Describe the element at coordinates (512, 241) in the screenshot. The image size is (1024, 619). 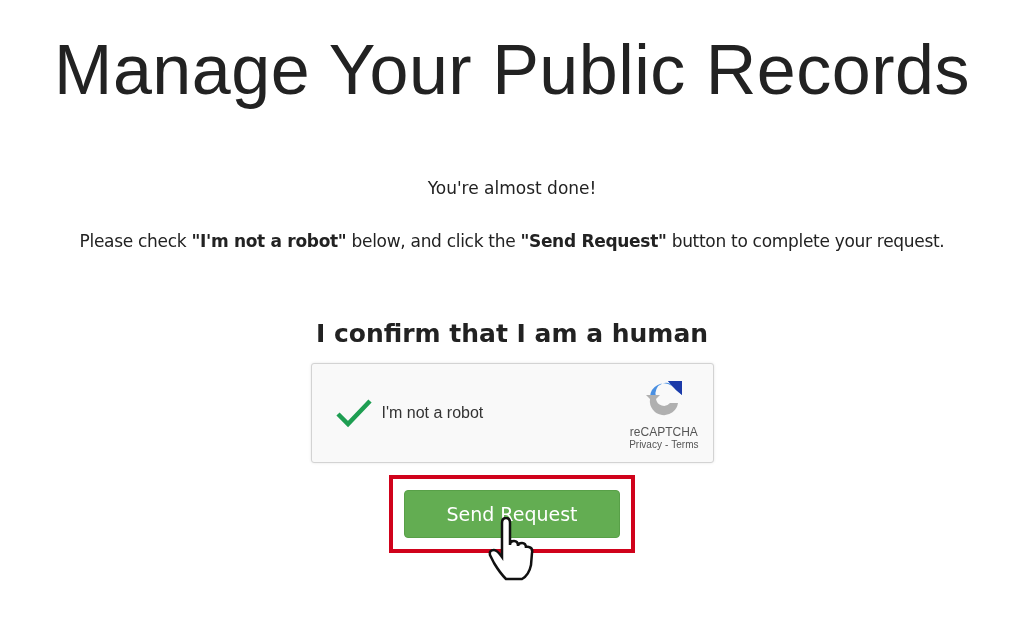
I see `instruction-text: Please check "I'm not a robot" below, and click the "Send Request" button to complete your request.` at that location.